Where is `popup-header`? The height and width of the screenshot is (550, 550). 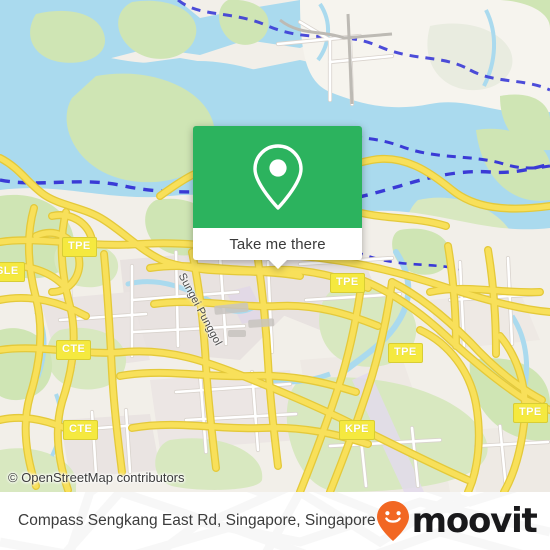 popup-header is located at coordinates (277, 177).